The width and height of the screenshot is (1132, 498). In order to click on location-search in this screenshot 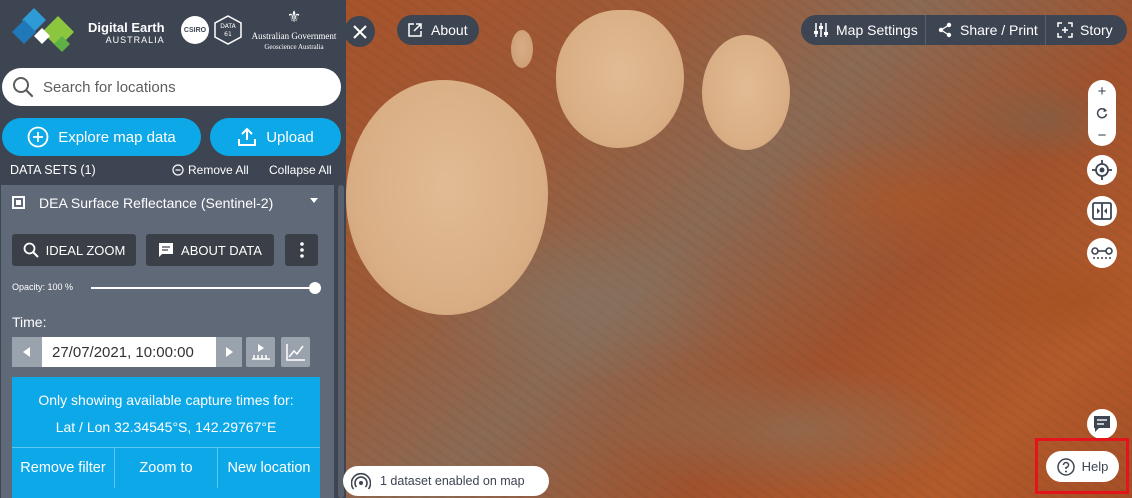, I will do `click(171, 87)`.